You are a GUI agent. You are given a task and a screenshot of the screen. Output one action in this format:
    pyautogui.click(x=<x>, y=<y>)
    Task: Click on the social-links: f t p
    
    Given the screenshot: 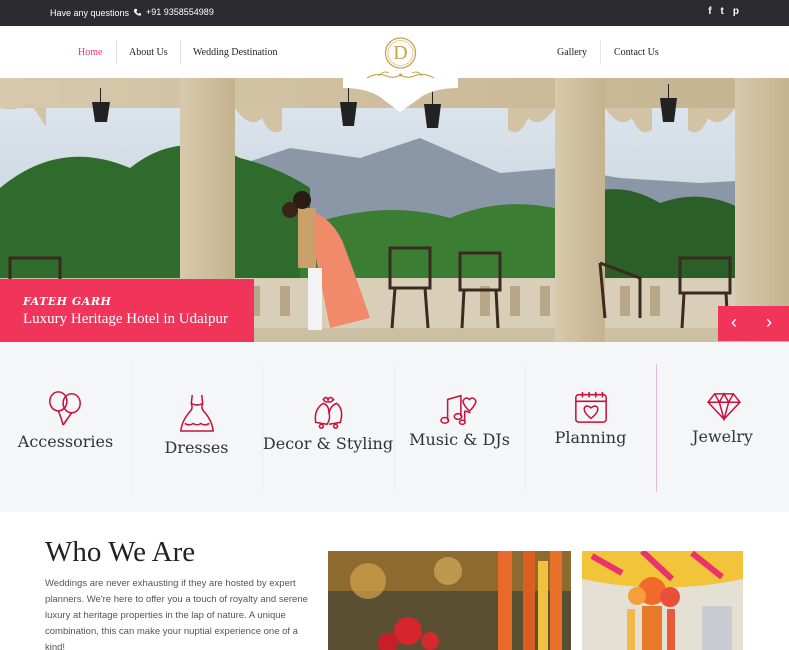 What is the action you would take?
    pyautogui.click(x=723, y=11)
    